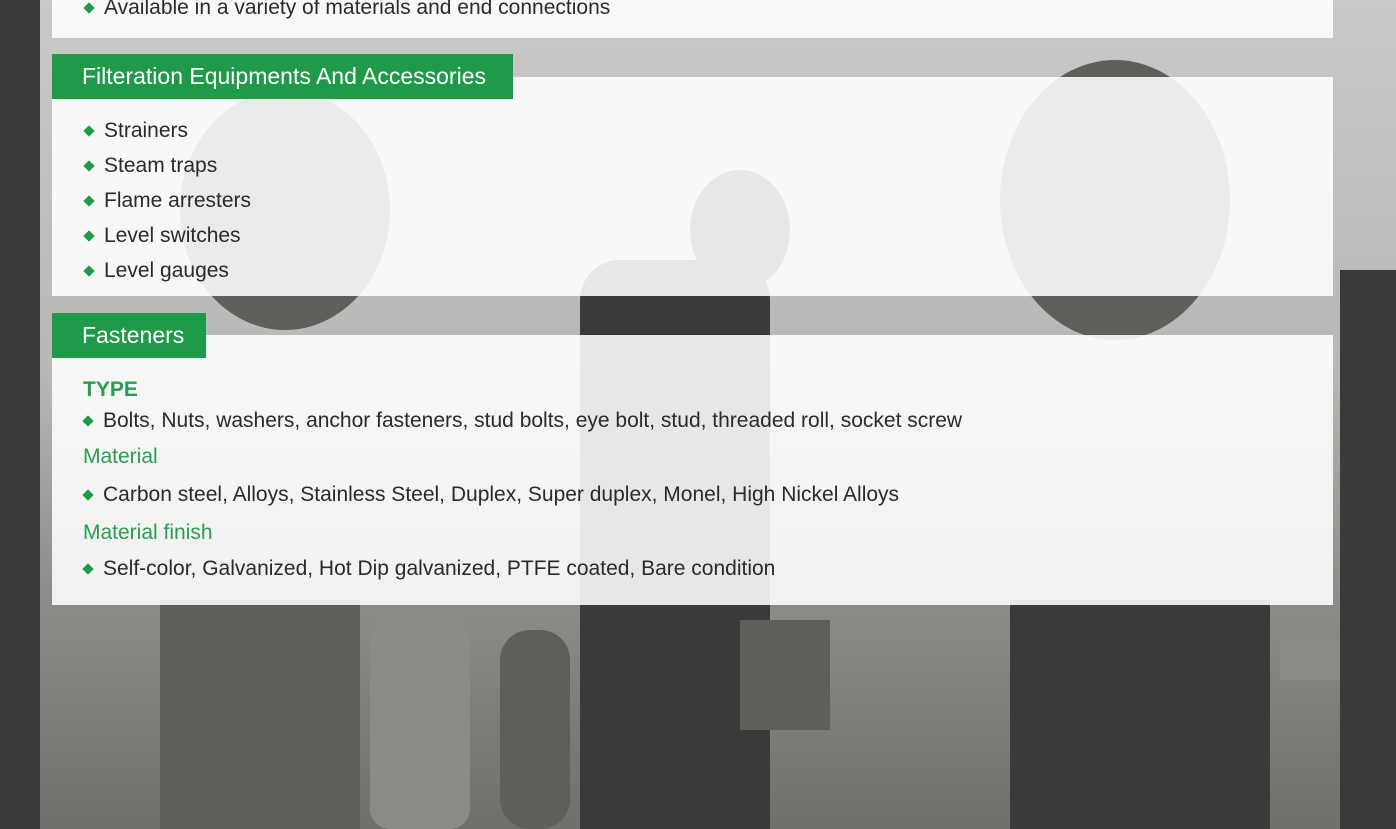  Describe the element at coordinates (260, 714) in the screenshot. I see `valve-base-left` at that location.